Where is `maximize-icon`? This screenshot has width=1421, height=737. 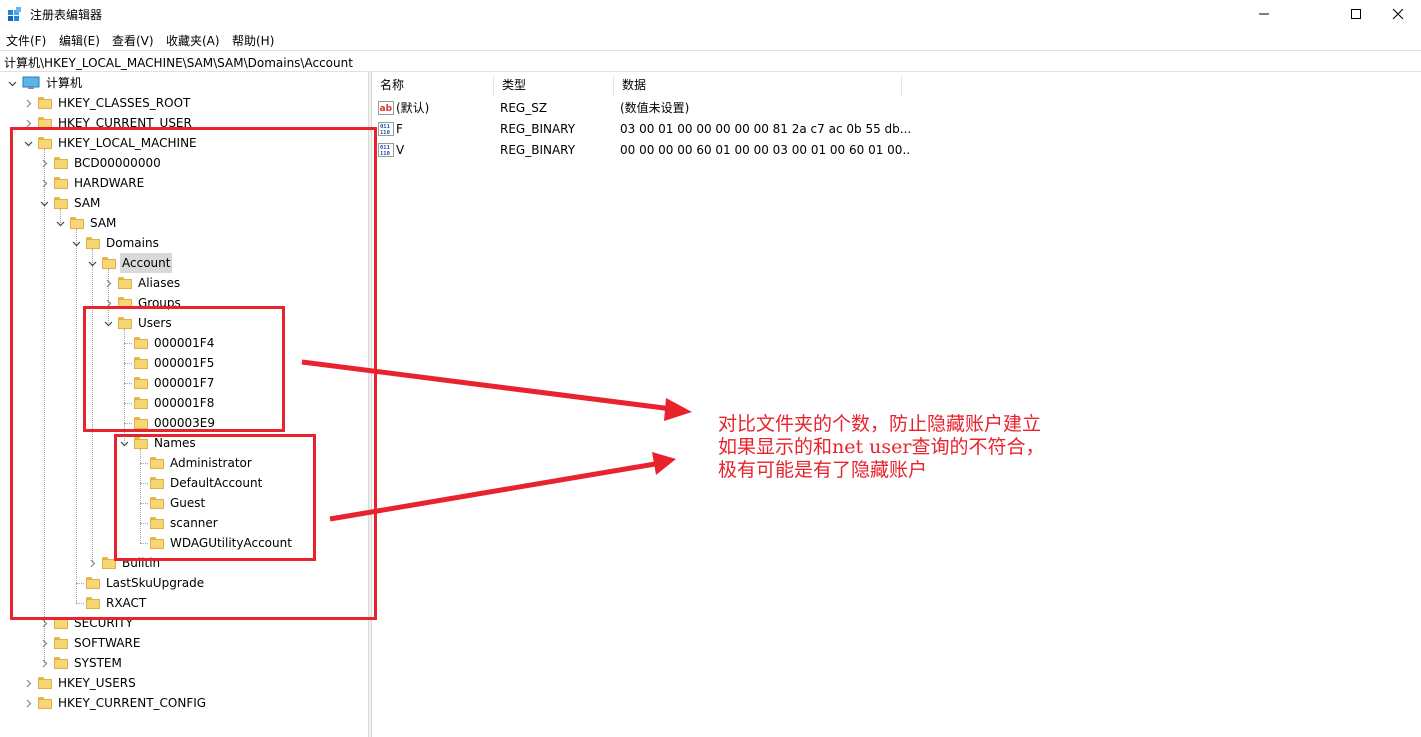
maximize-icon is located at coordinates (1356, 14).